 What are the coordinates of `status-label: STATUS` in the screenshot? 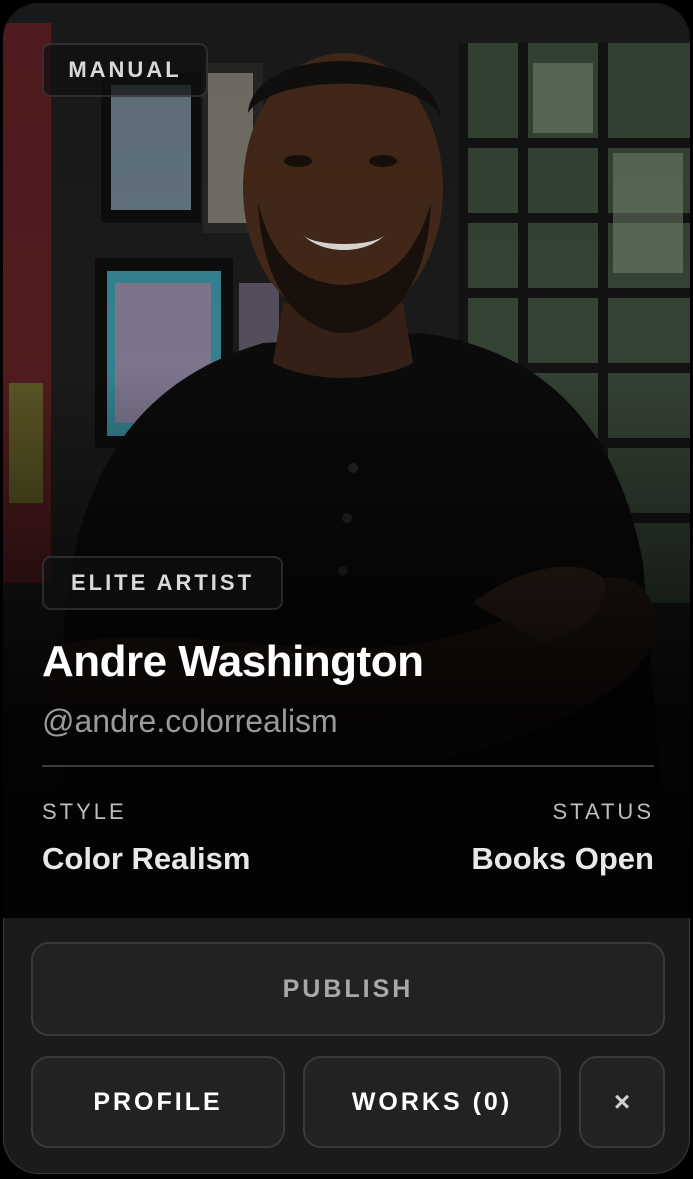 It's located at (603, 811).